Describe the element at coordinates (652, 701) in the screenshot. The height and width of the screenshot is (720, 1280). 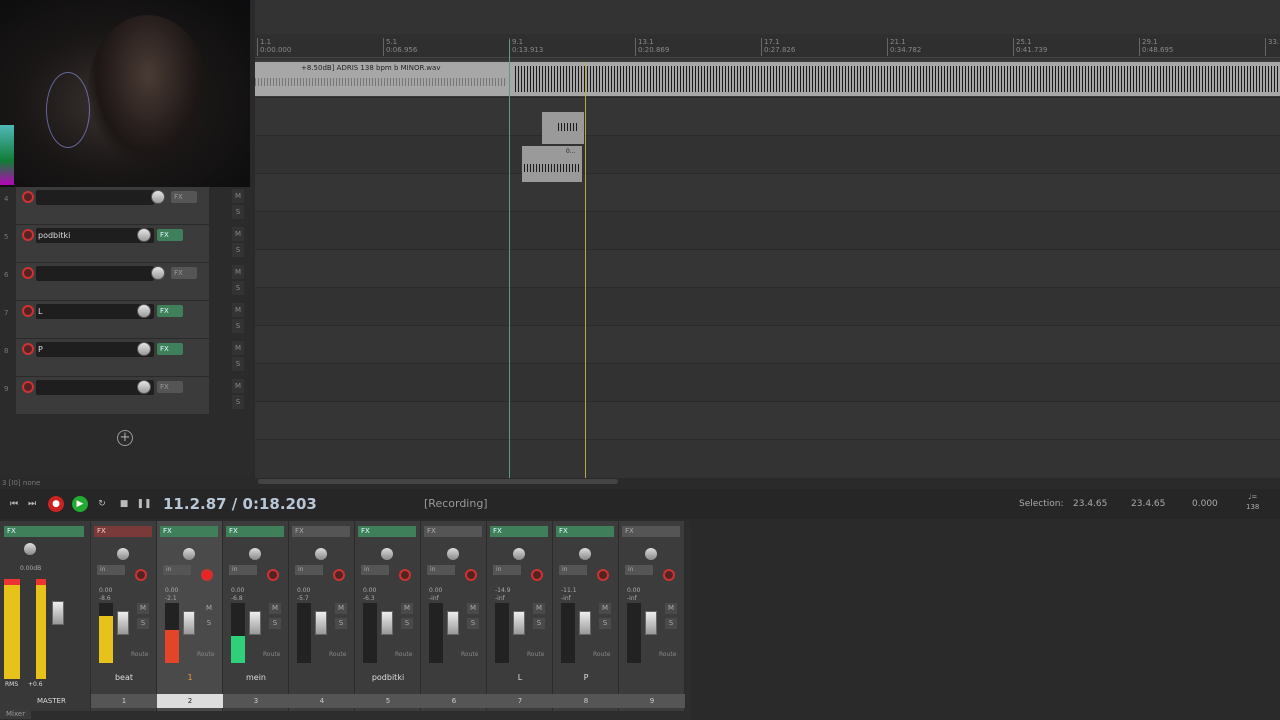
I see `strip-number: 9` at that location.